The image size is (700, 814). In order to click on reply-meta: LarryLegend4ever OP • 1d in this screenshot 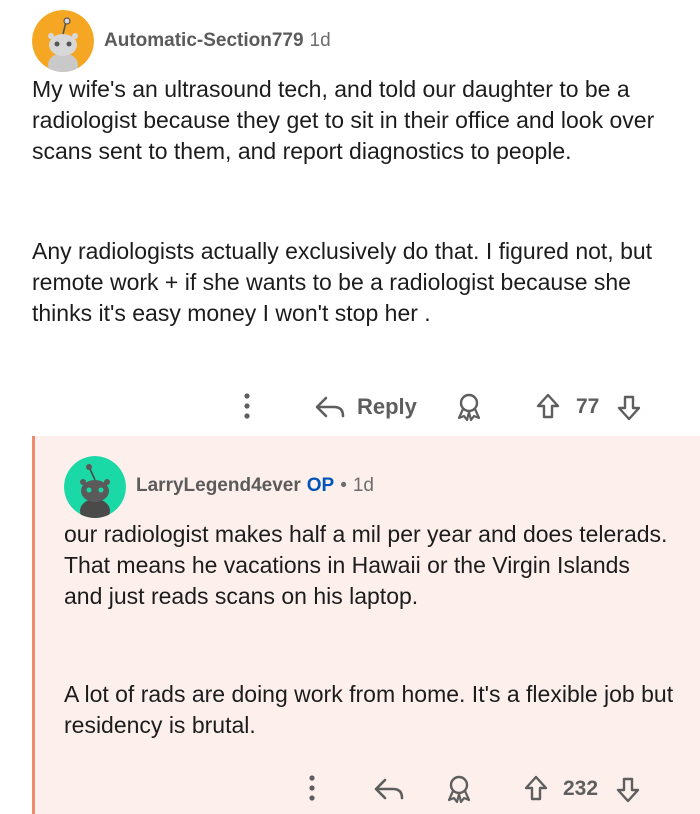, I will do `click(255, 486)`.